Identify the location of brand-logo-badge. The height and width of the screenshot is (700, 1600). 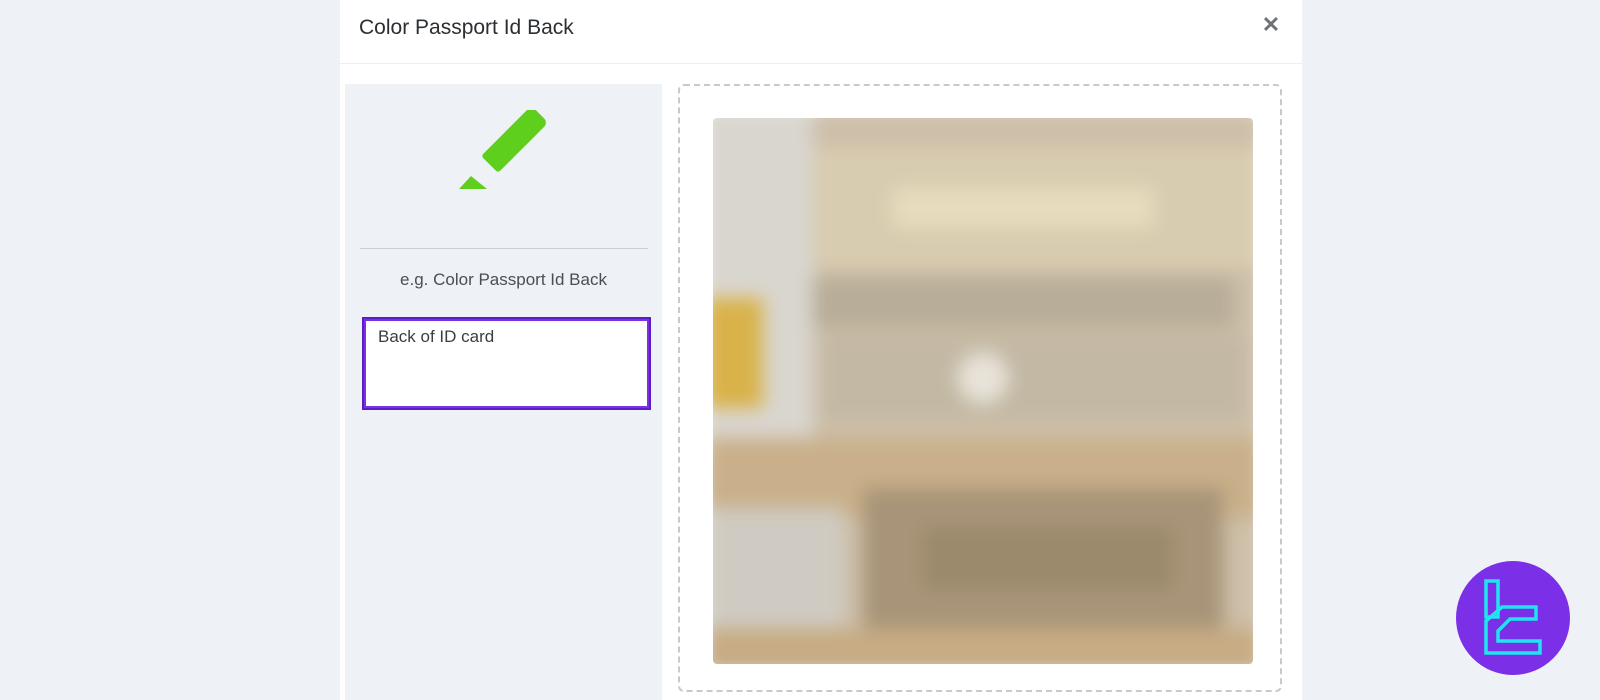
(1513, 618).